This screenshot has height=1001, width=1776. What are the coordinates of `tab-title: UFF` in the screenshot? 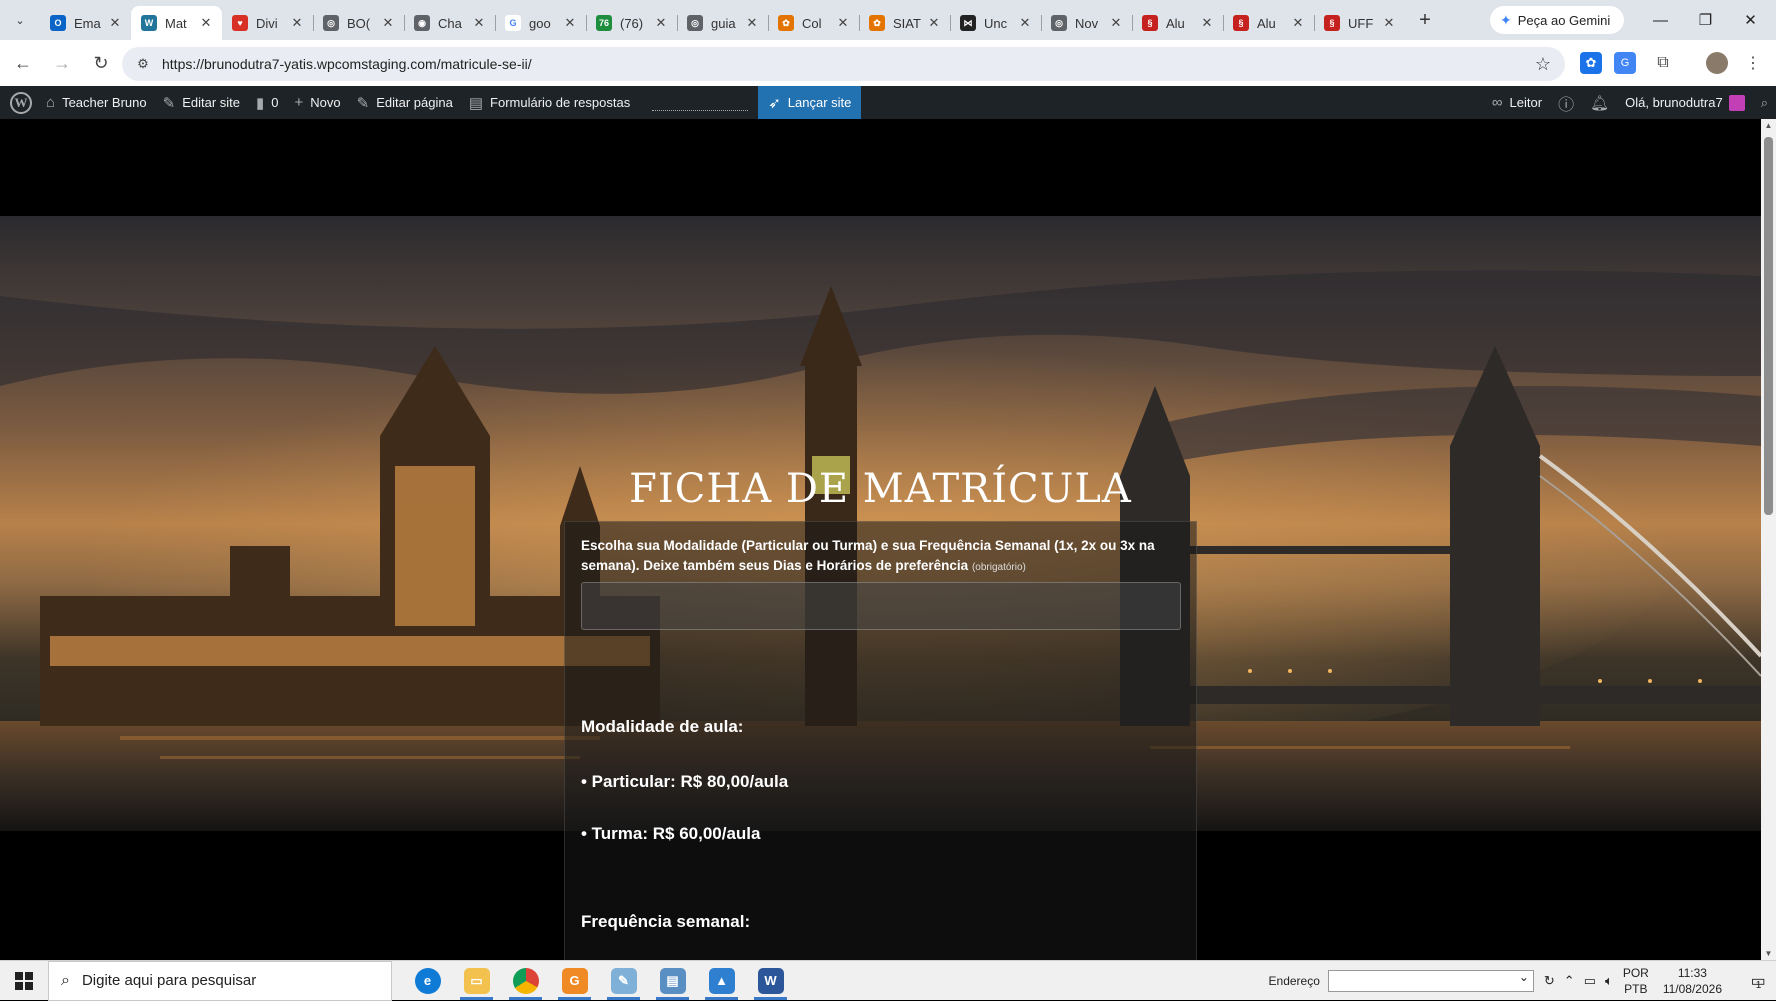 It's located at (1361, 23).